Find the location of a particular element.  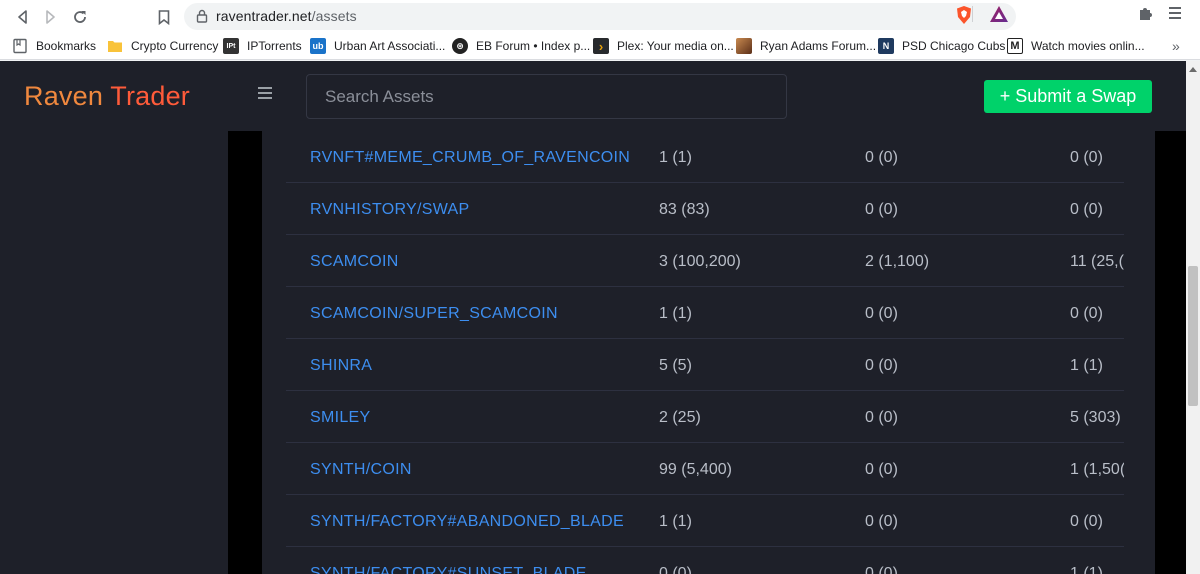

brand-logo: Raven Trader is located at coordinates (107, 96).